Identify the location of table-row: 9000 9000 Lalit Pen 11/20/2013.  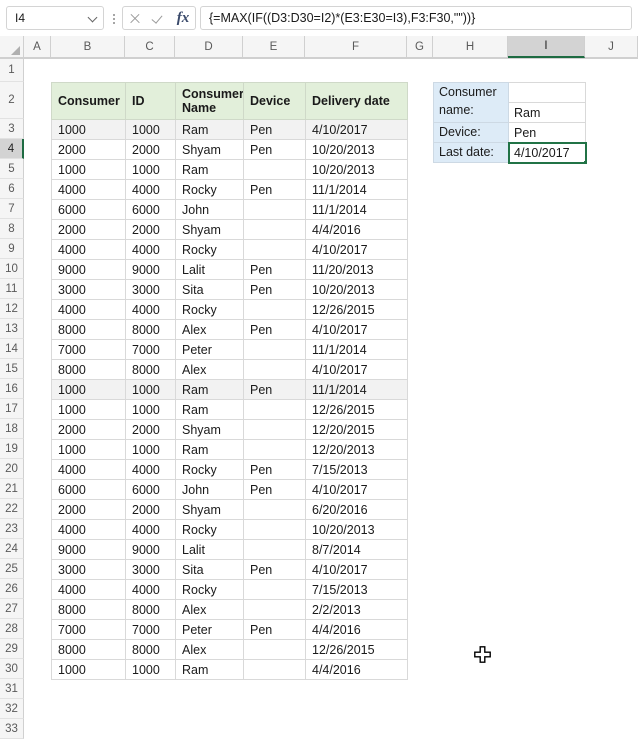
(229, 269).